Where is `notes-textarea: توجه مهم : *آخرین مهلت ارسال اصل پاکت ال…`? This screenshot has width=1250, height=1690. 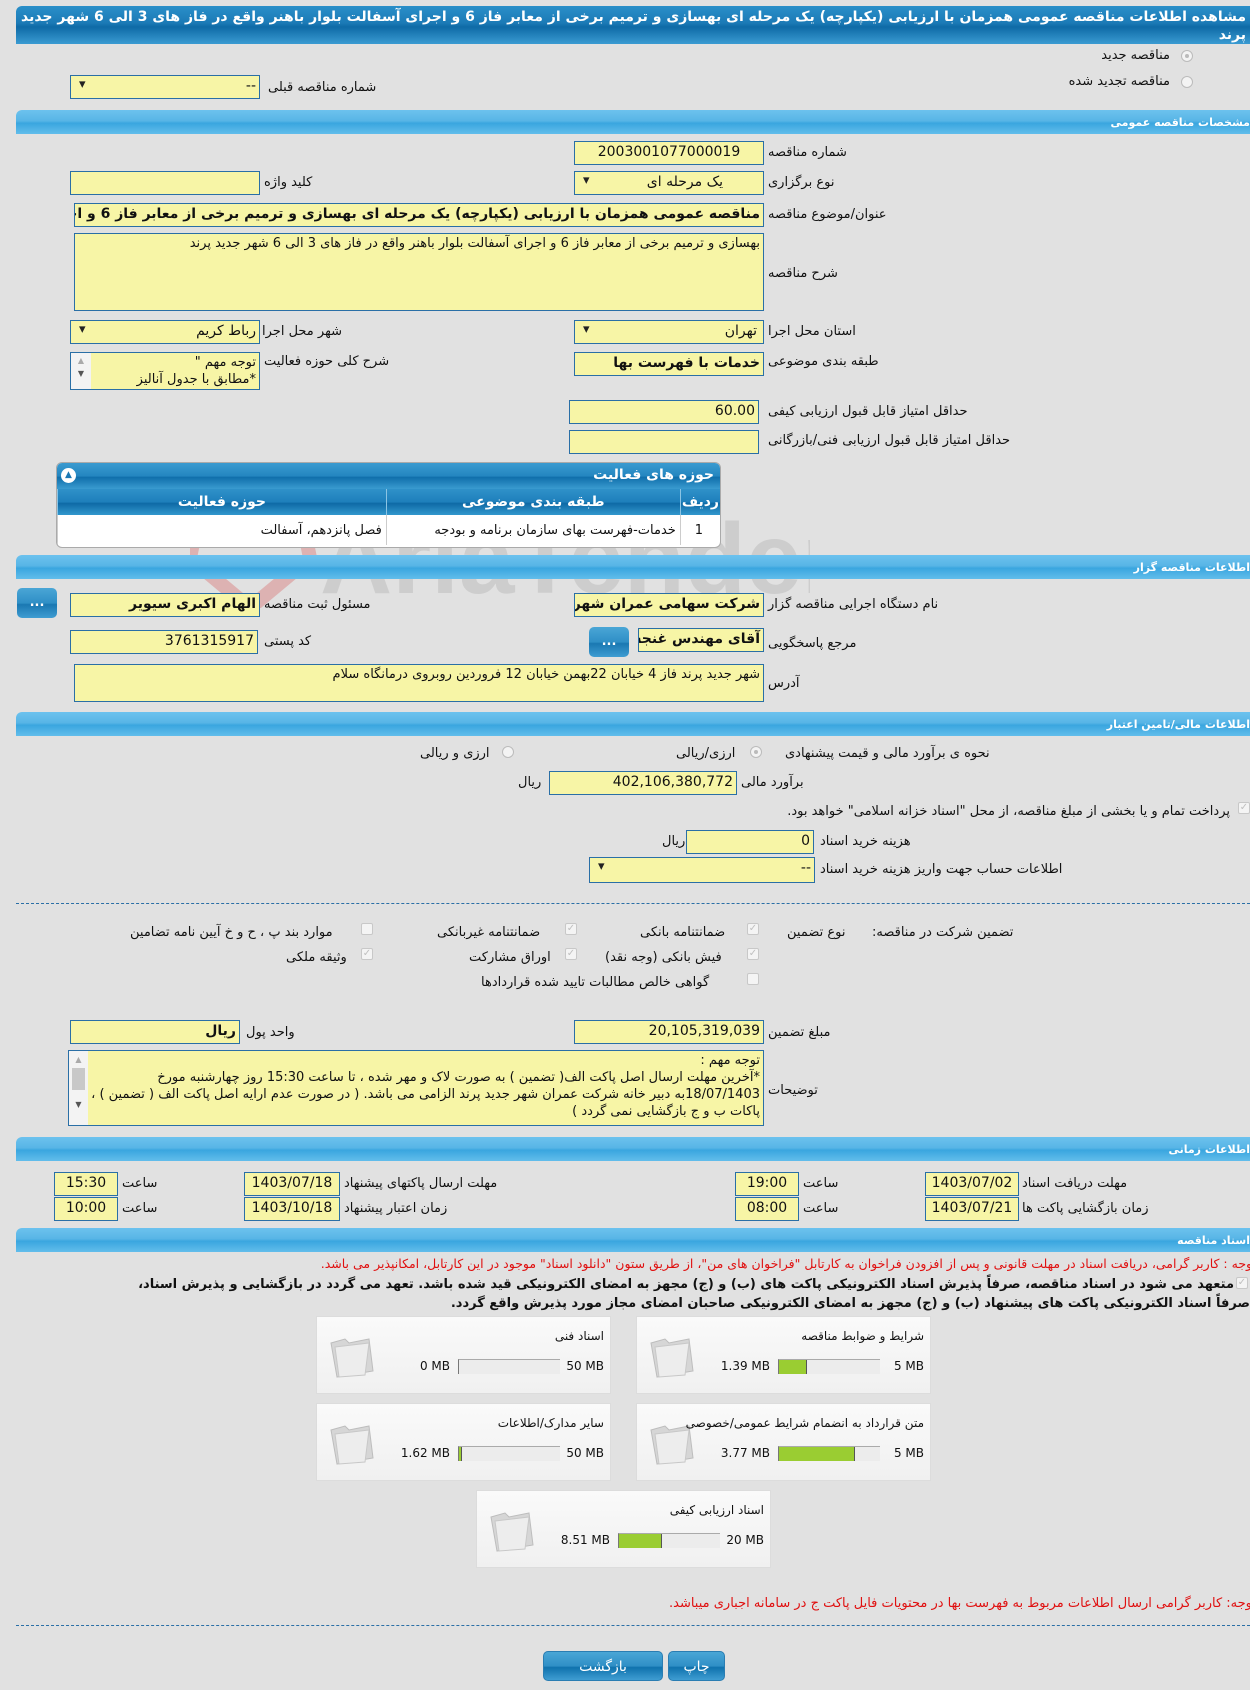
notes-textarea: توجه مهم : *آخرین مهلت ارسال اصل پاکت ال… is located at coordinates (416, 1088).